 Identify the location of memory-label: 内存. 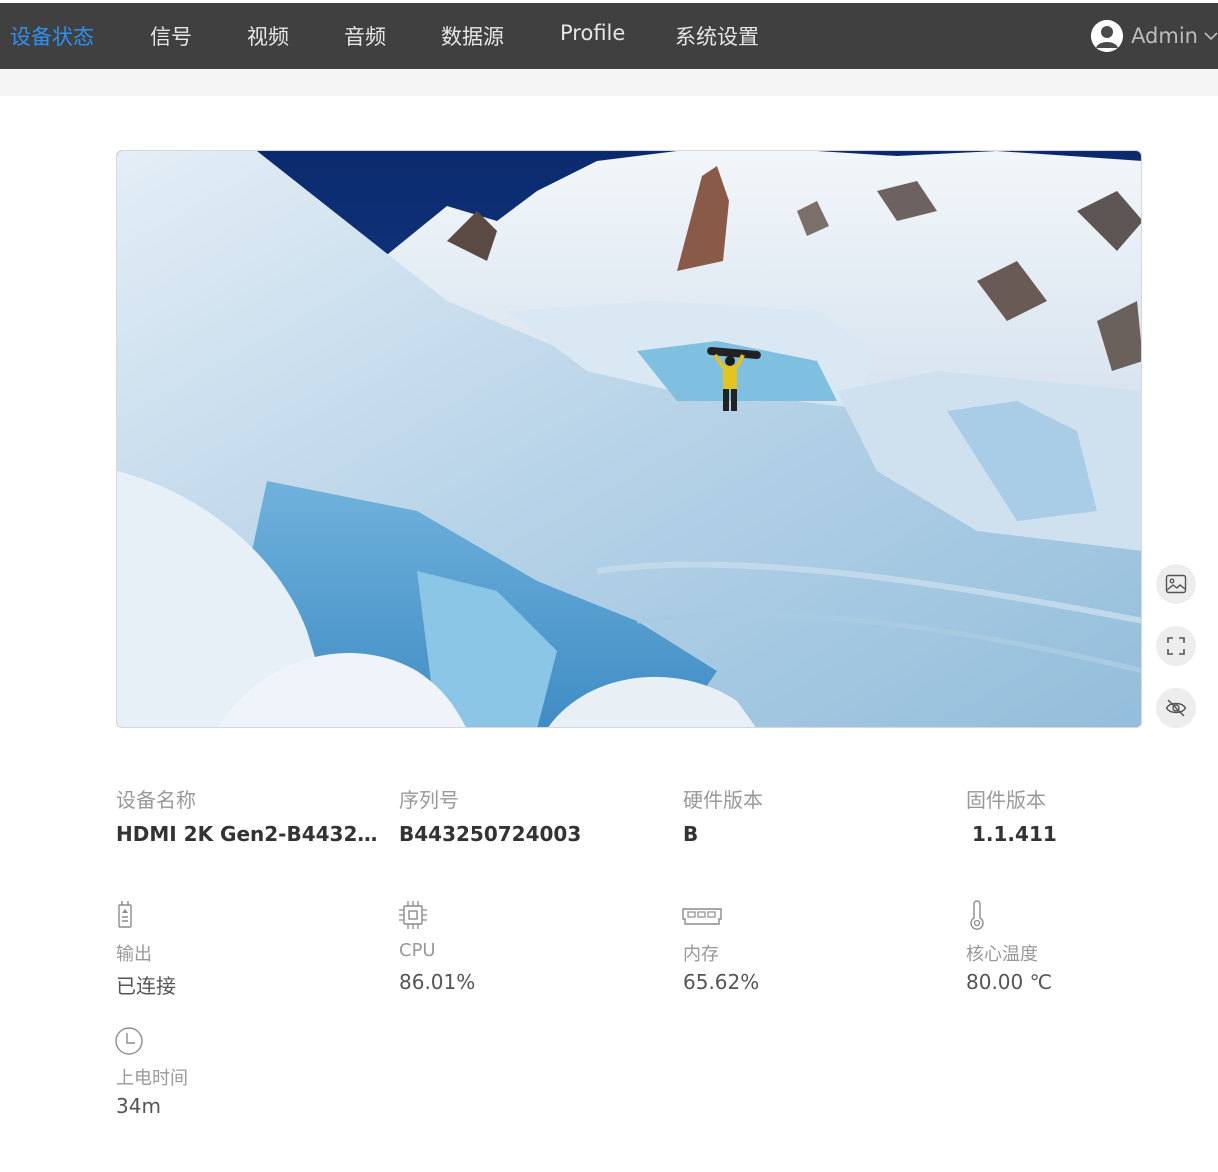
(701, 954).